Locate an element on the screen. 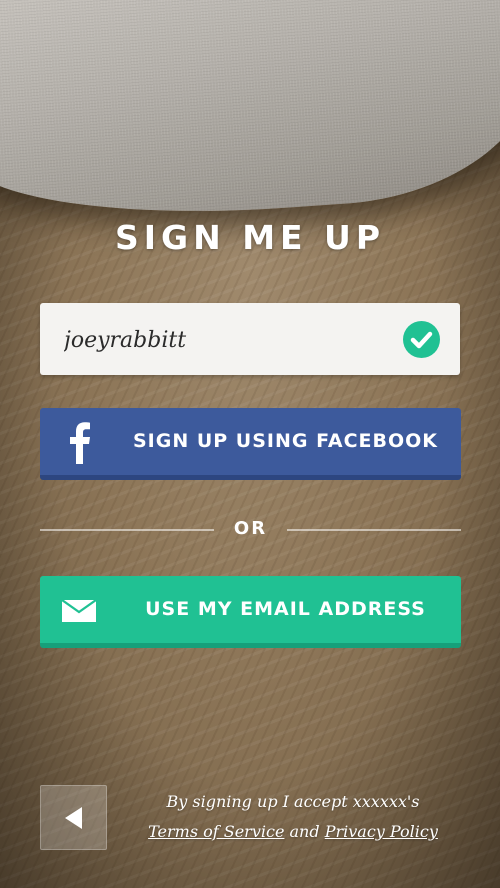  check-icon is located at coordinates (421, 339).